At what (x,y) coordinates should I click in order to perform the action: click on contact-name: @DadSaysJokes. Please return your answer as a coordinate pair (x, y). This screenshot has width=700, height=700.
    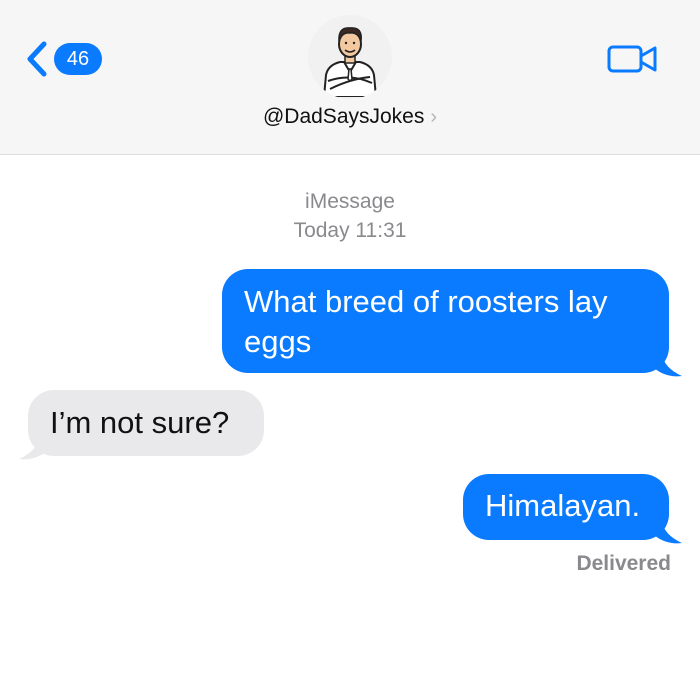
    Looking at the image, I should click on (343, 116).